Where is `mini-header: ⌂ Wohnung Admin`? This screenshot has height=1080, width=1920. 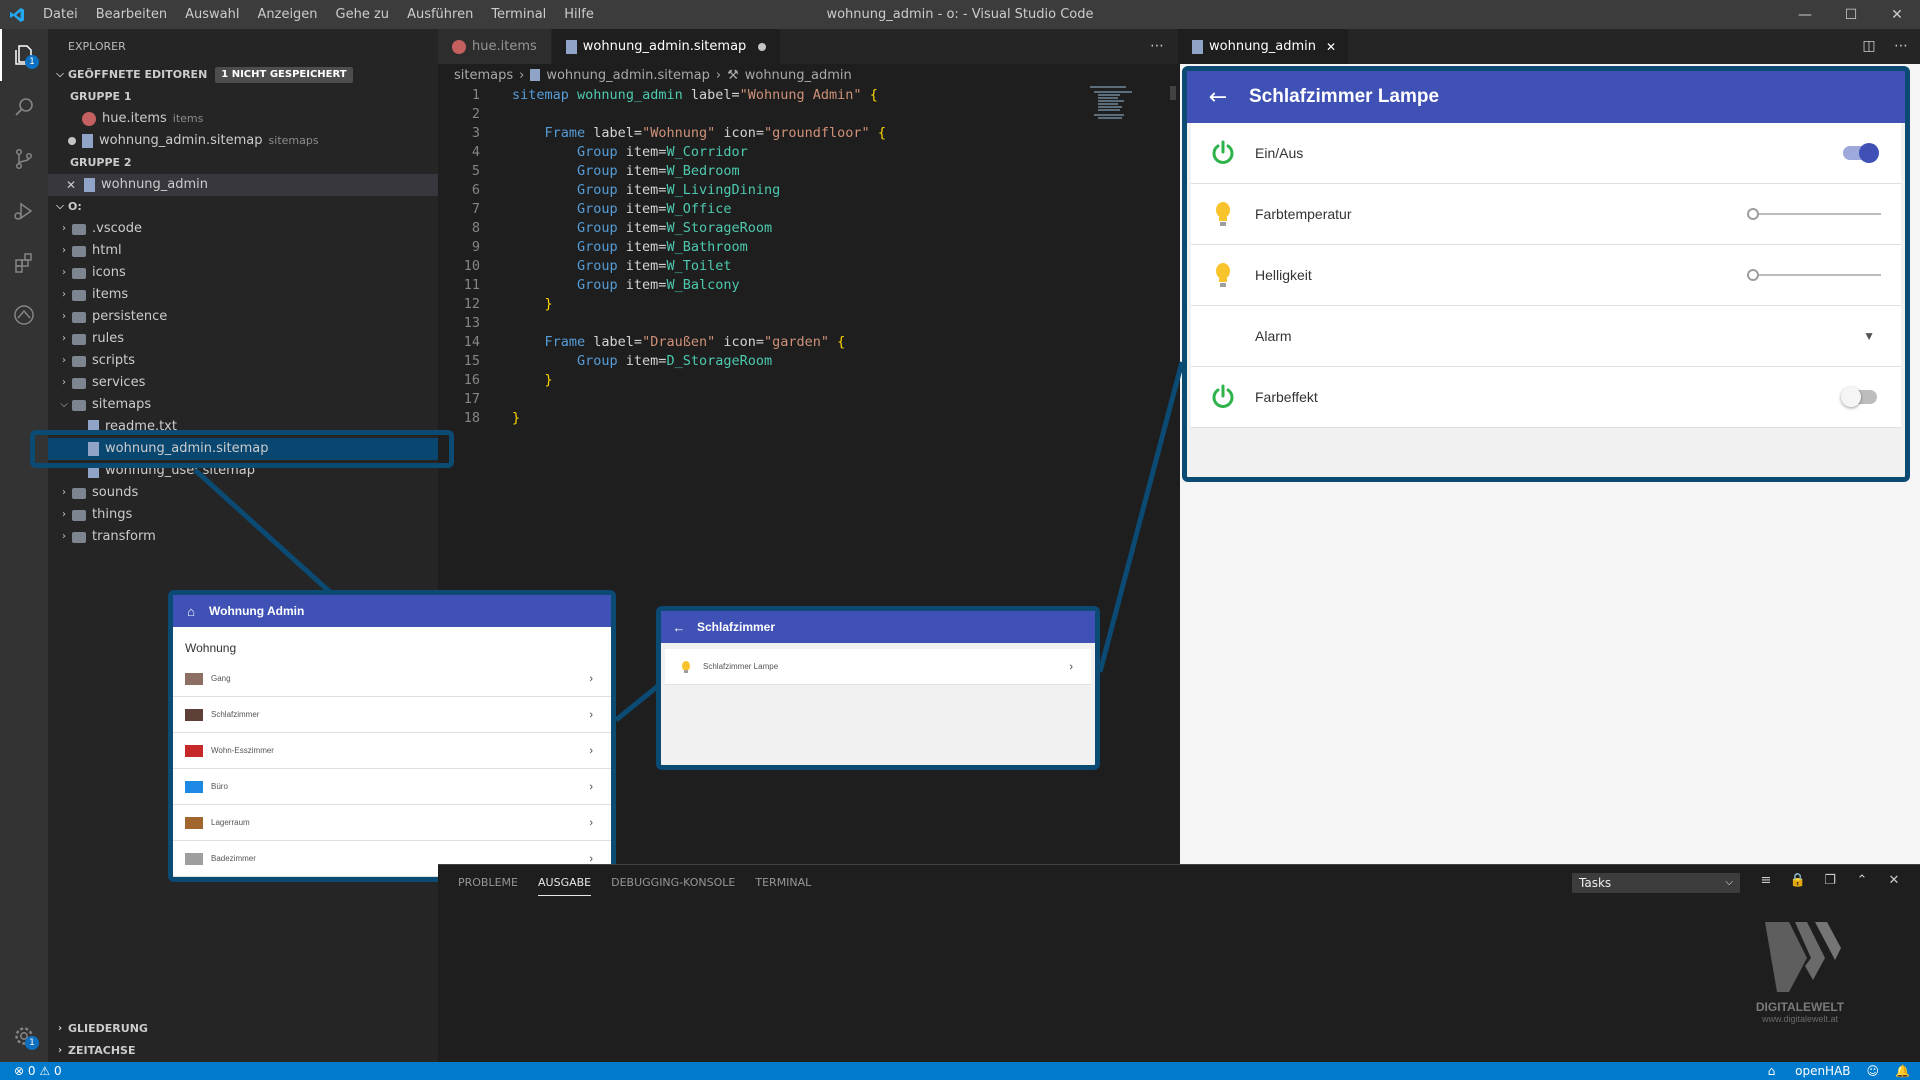
mini-header: ⌂ Wohnung Admin is located at coordinates (392, 611).